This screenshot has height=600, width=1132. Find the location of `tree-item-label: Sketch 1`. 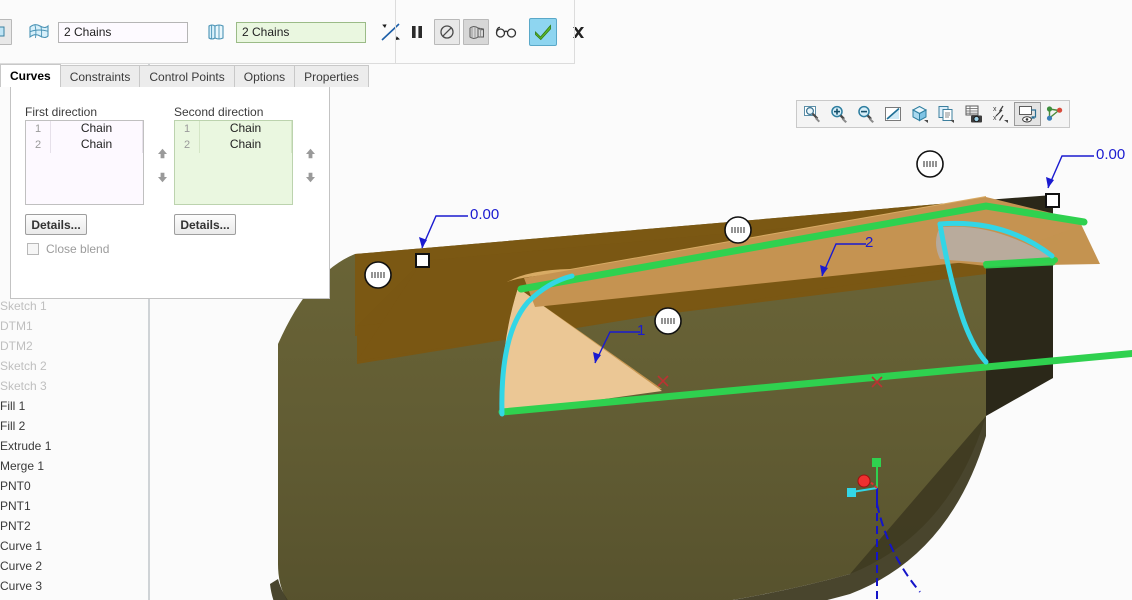

tree-item-label: Sketch 1 is located at coordinates (23, 306).